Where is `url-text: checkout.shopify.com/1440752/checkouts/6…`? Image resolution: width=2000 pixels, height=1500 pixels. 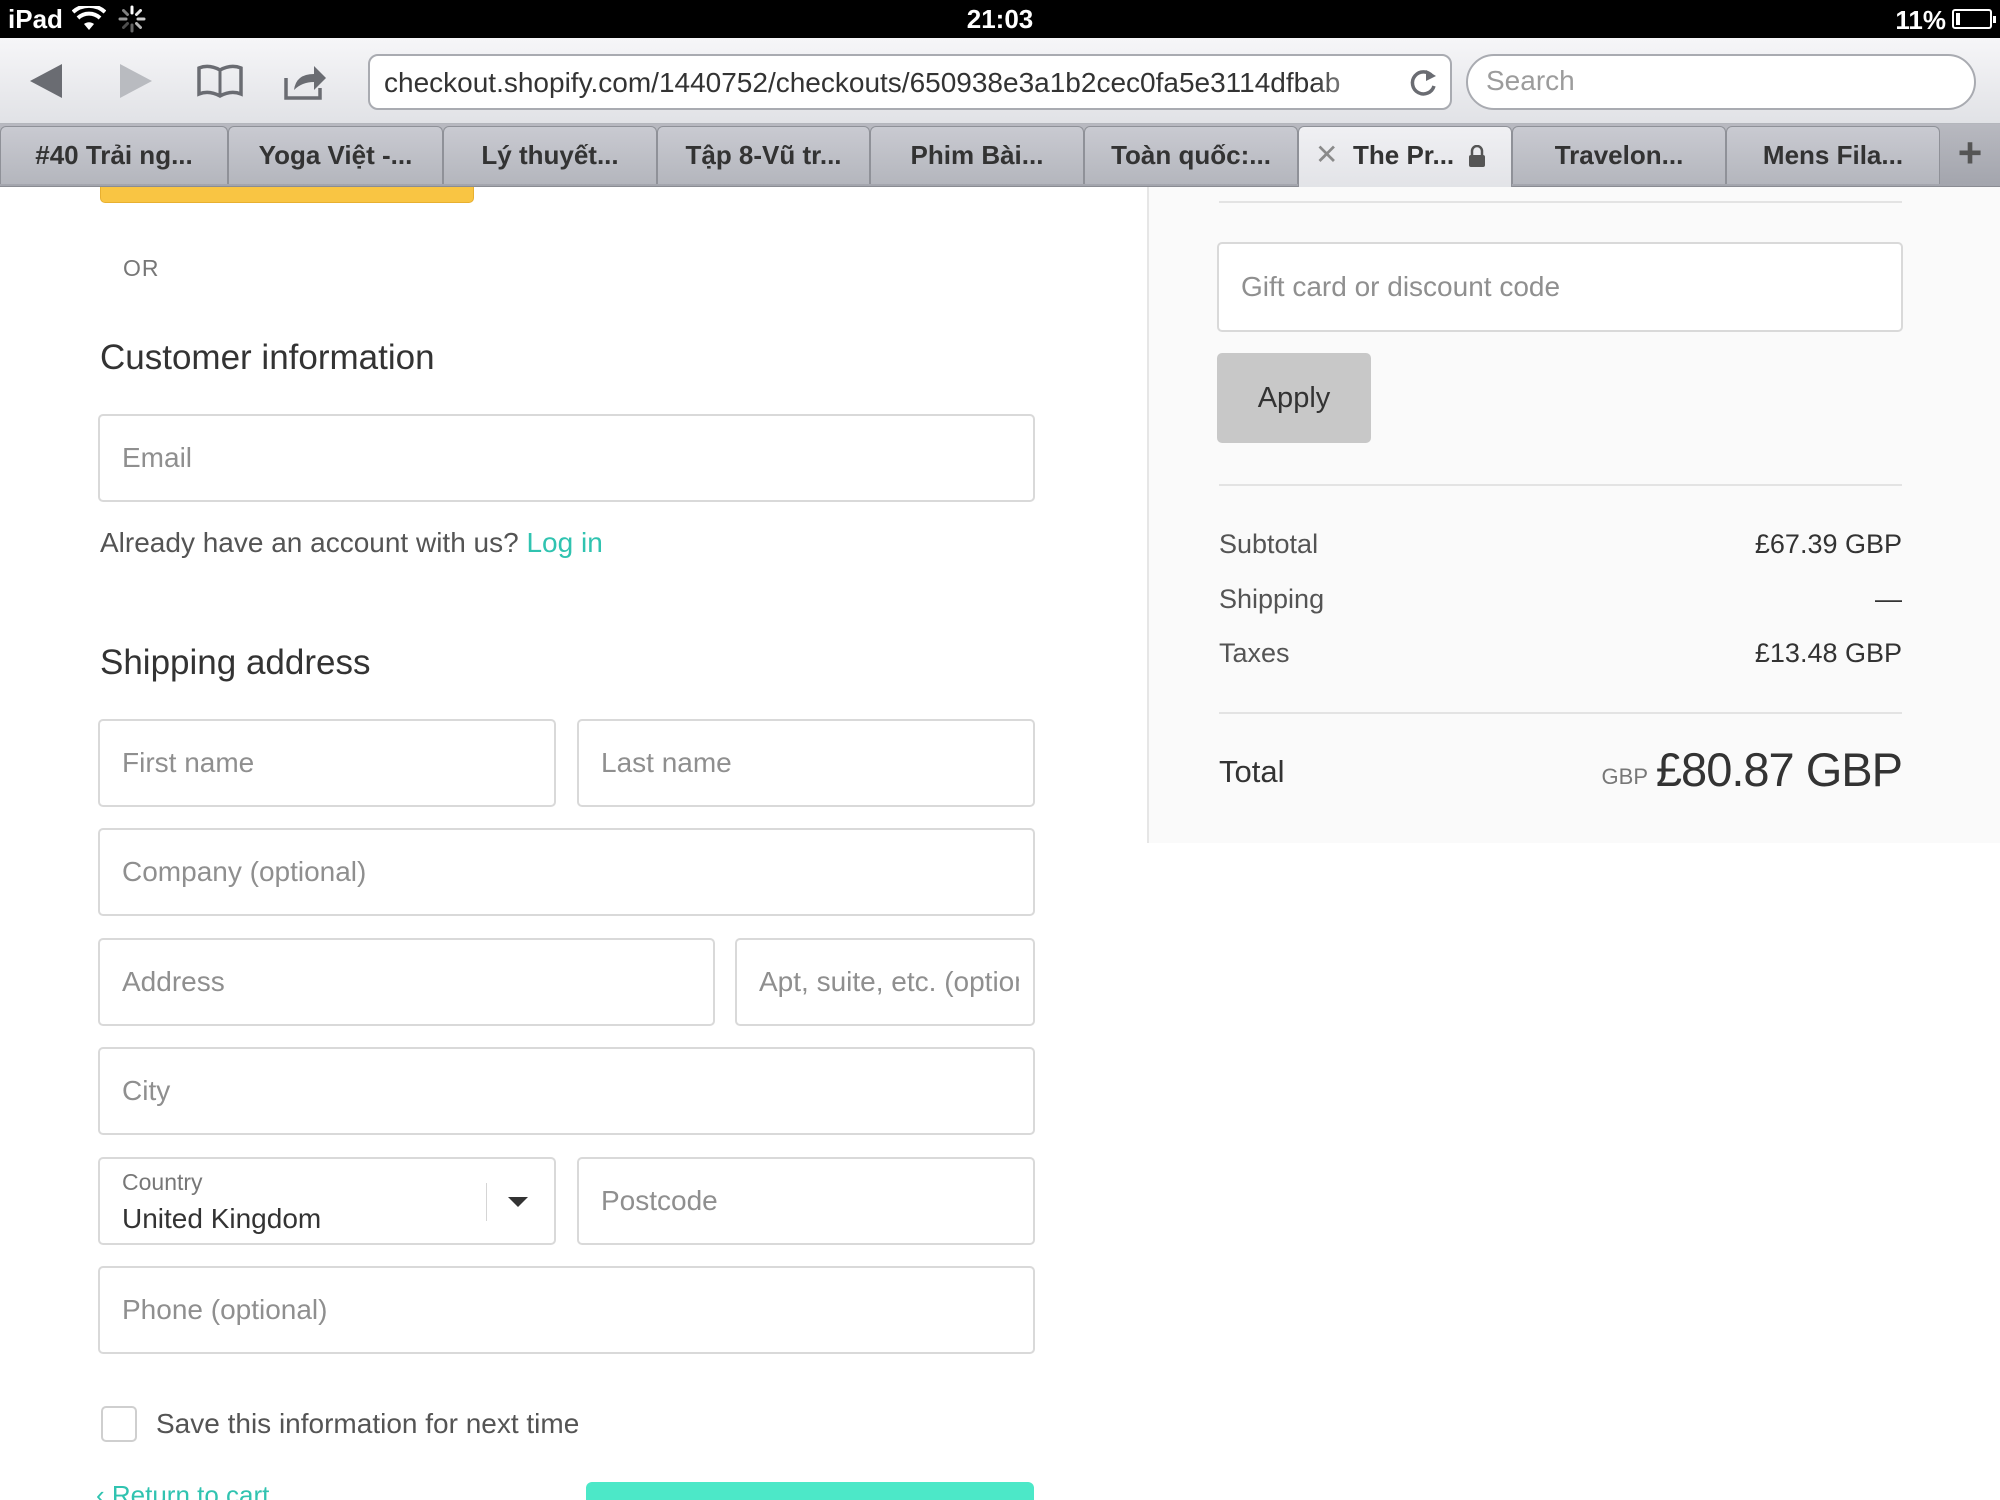
url-text: checkout.shopify.com/1440752/checkouts/6… is located at coordinates (862, 82).